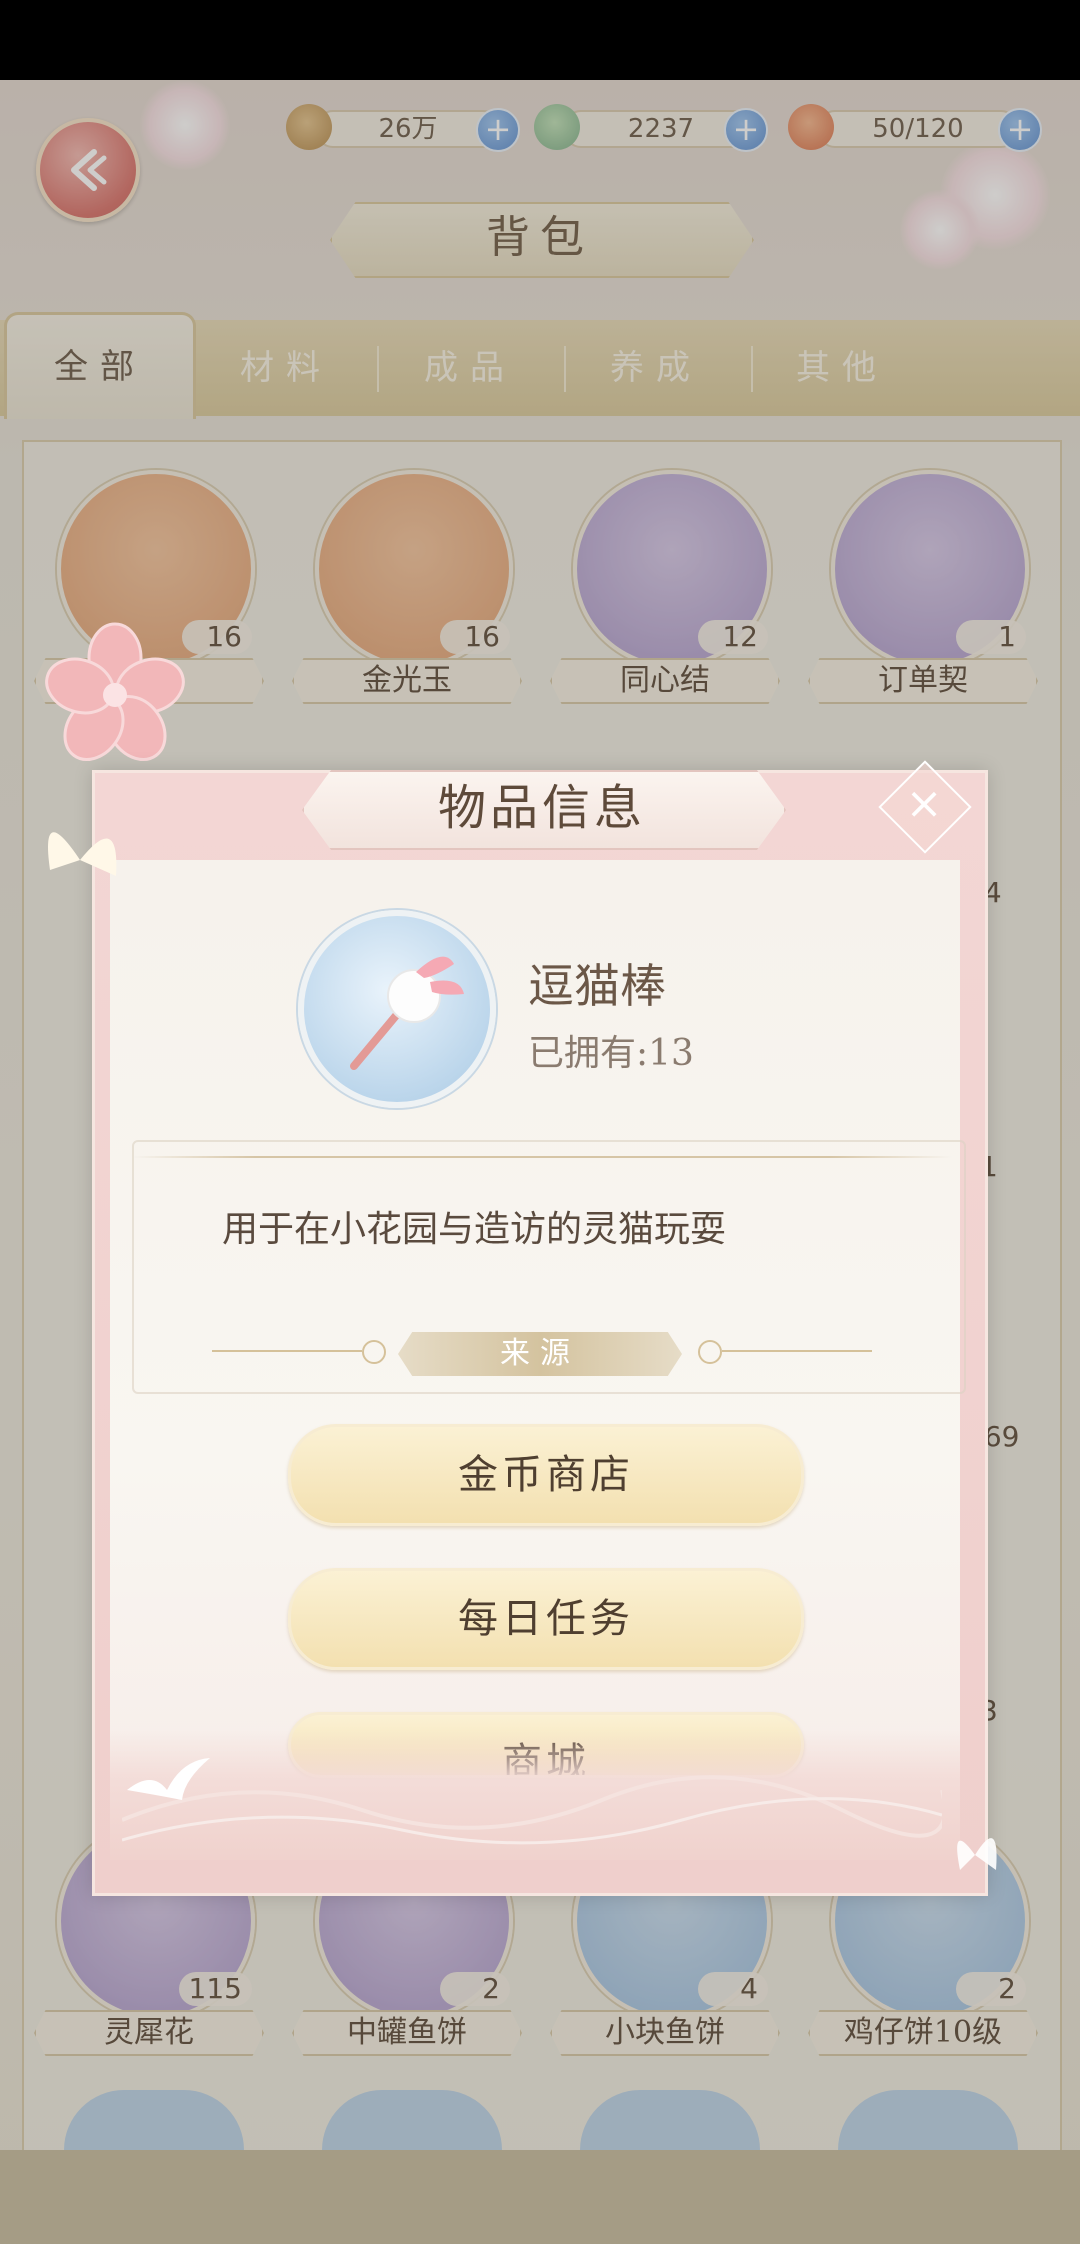  Describe the element at coordinates (474, 1229) in the screenshot. I see `item-description: 用于在小花园与造访的灵猫玩耍` at that location.